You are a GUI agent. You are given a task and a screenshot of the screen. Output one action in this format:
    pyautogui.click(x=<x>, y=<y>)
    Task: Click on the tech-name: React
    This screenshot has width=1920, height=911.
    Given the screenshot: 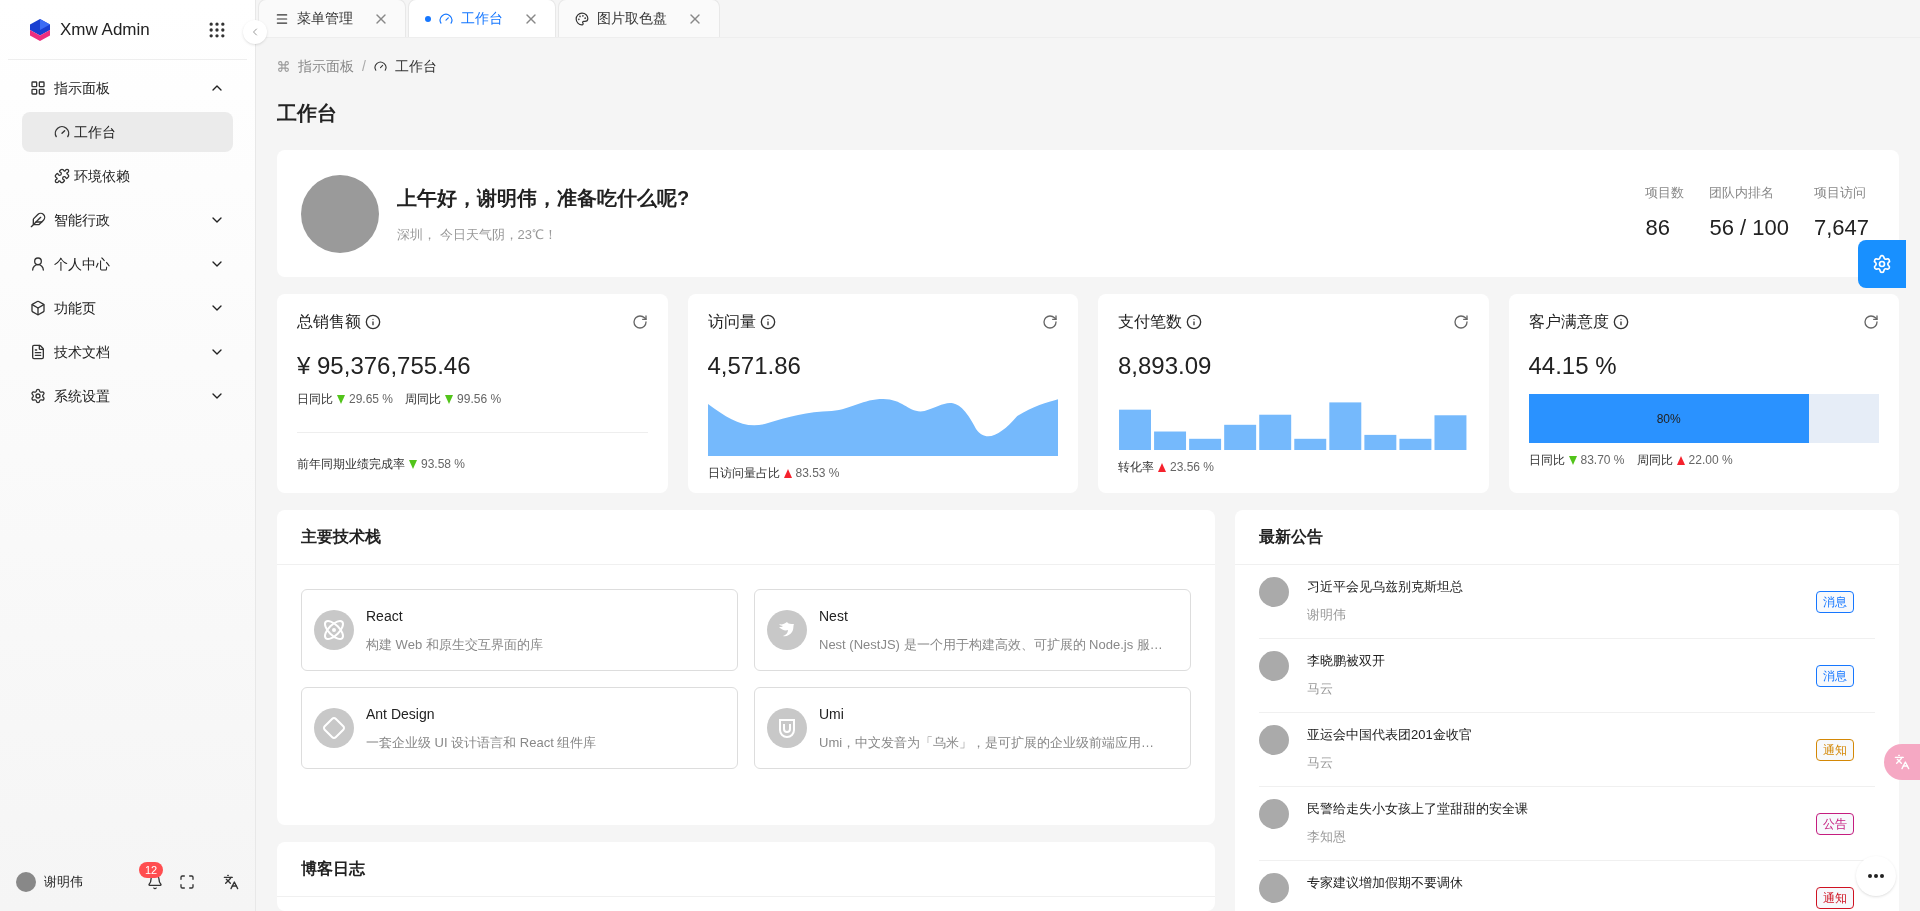 What is the action you would take?
    pyautogui.click(x=385, y=616)
    